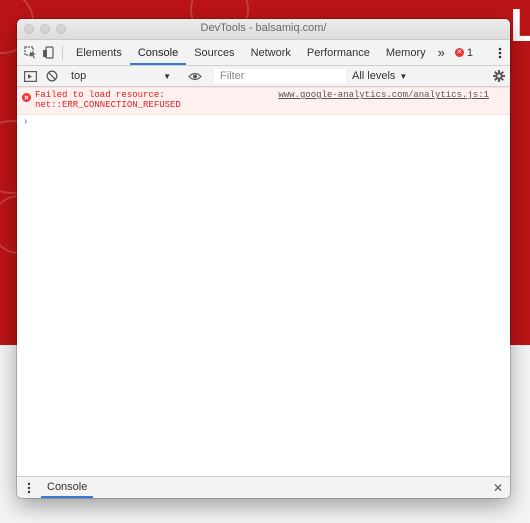  Describe the element at coordinates (30, 52) in the screenshot. I see `inspect-element-icon` at that location.